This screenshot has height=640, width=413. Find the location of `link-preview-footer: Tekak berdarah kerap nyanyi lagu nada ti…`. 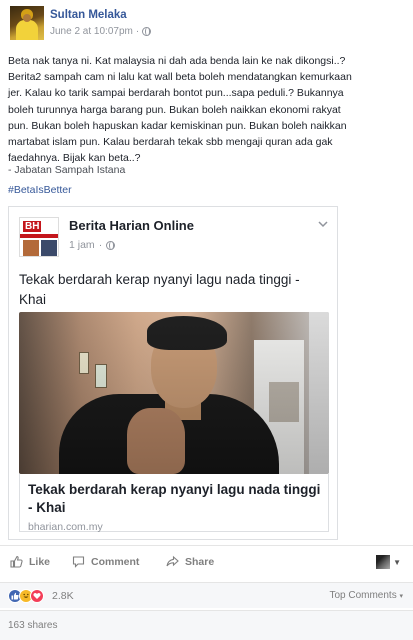

link-preview-footer: Tekak berdarah kerap nyanyi lagu nada ti… is located at coordinates (174, 503).